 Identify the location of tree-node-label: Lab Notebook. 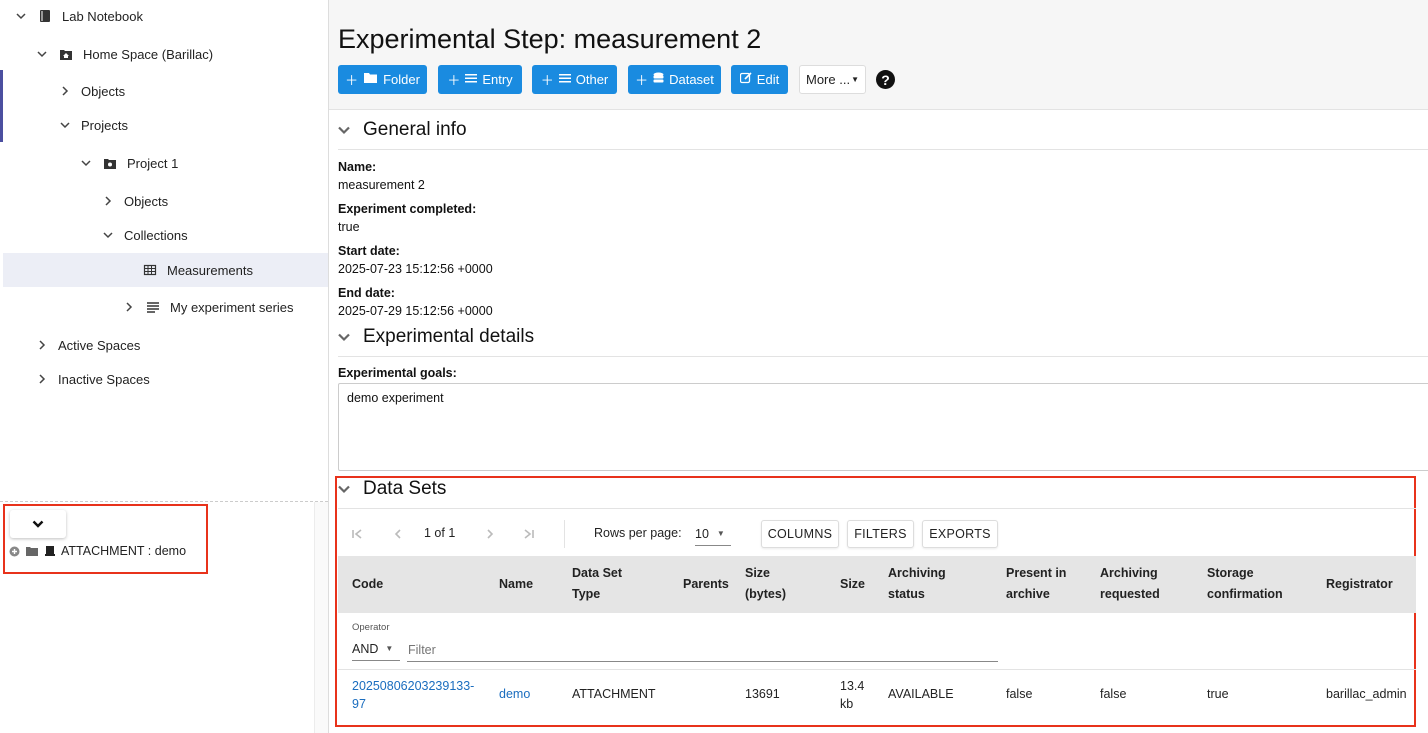
(102, 16).